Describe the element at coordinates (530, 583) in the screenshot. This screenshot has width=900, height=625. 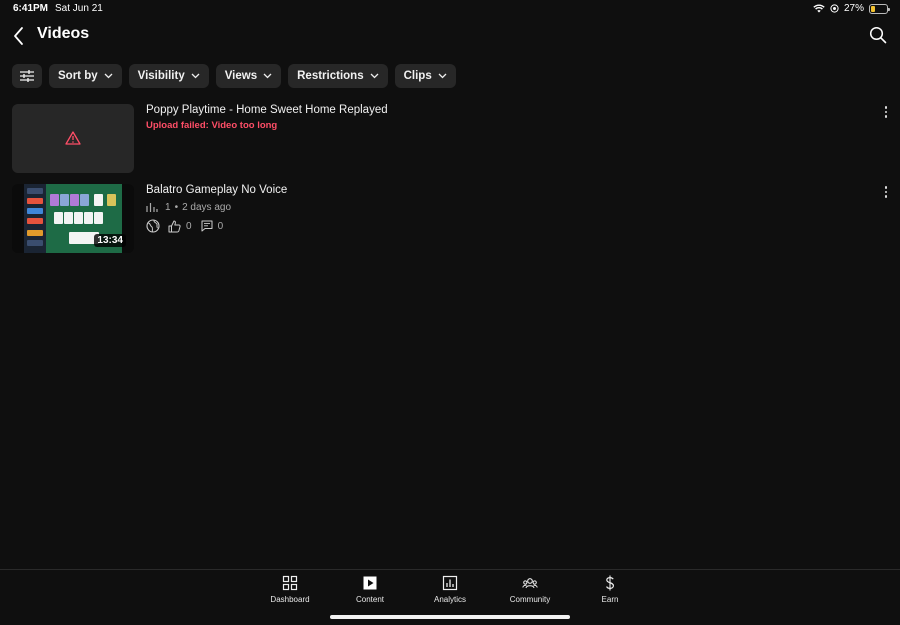
I see `community-icon` at that location.